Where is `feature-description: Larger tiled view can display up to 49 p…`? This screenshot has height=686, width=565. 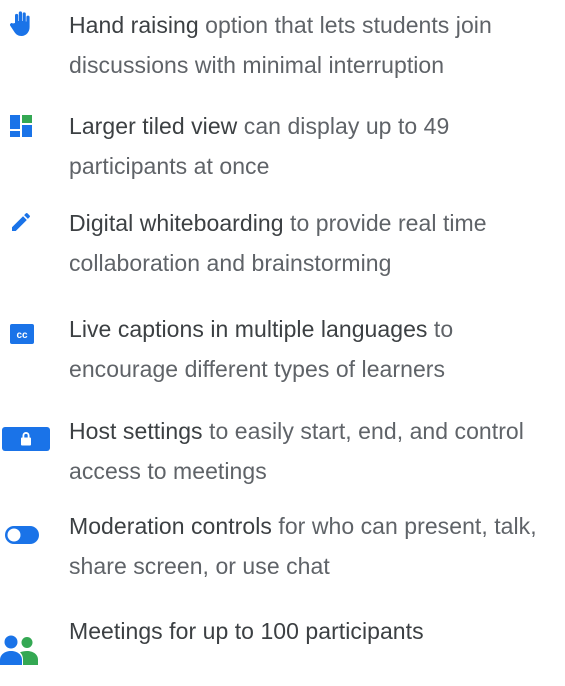
feature-description: Larger tiled view can display up to 49 p… is located at coordinates (316, 146).